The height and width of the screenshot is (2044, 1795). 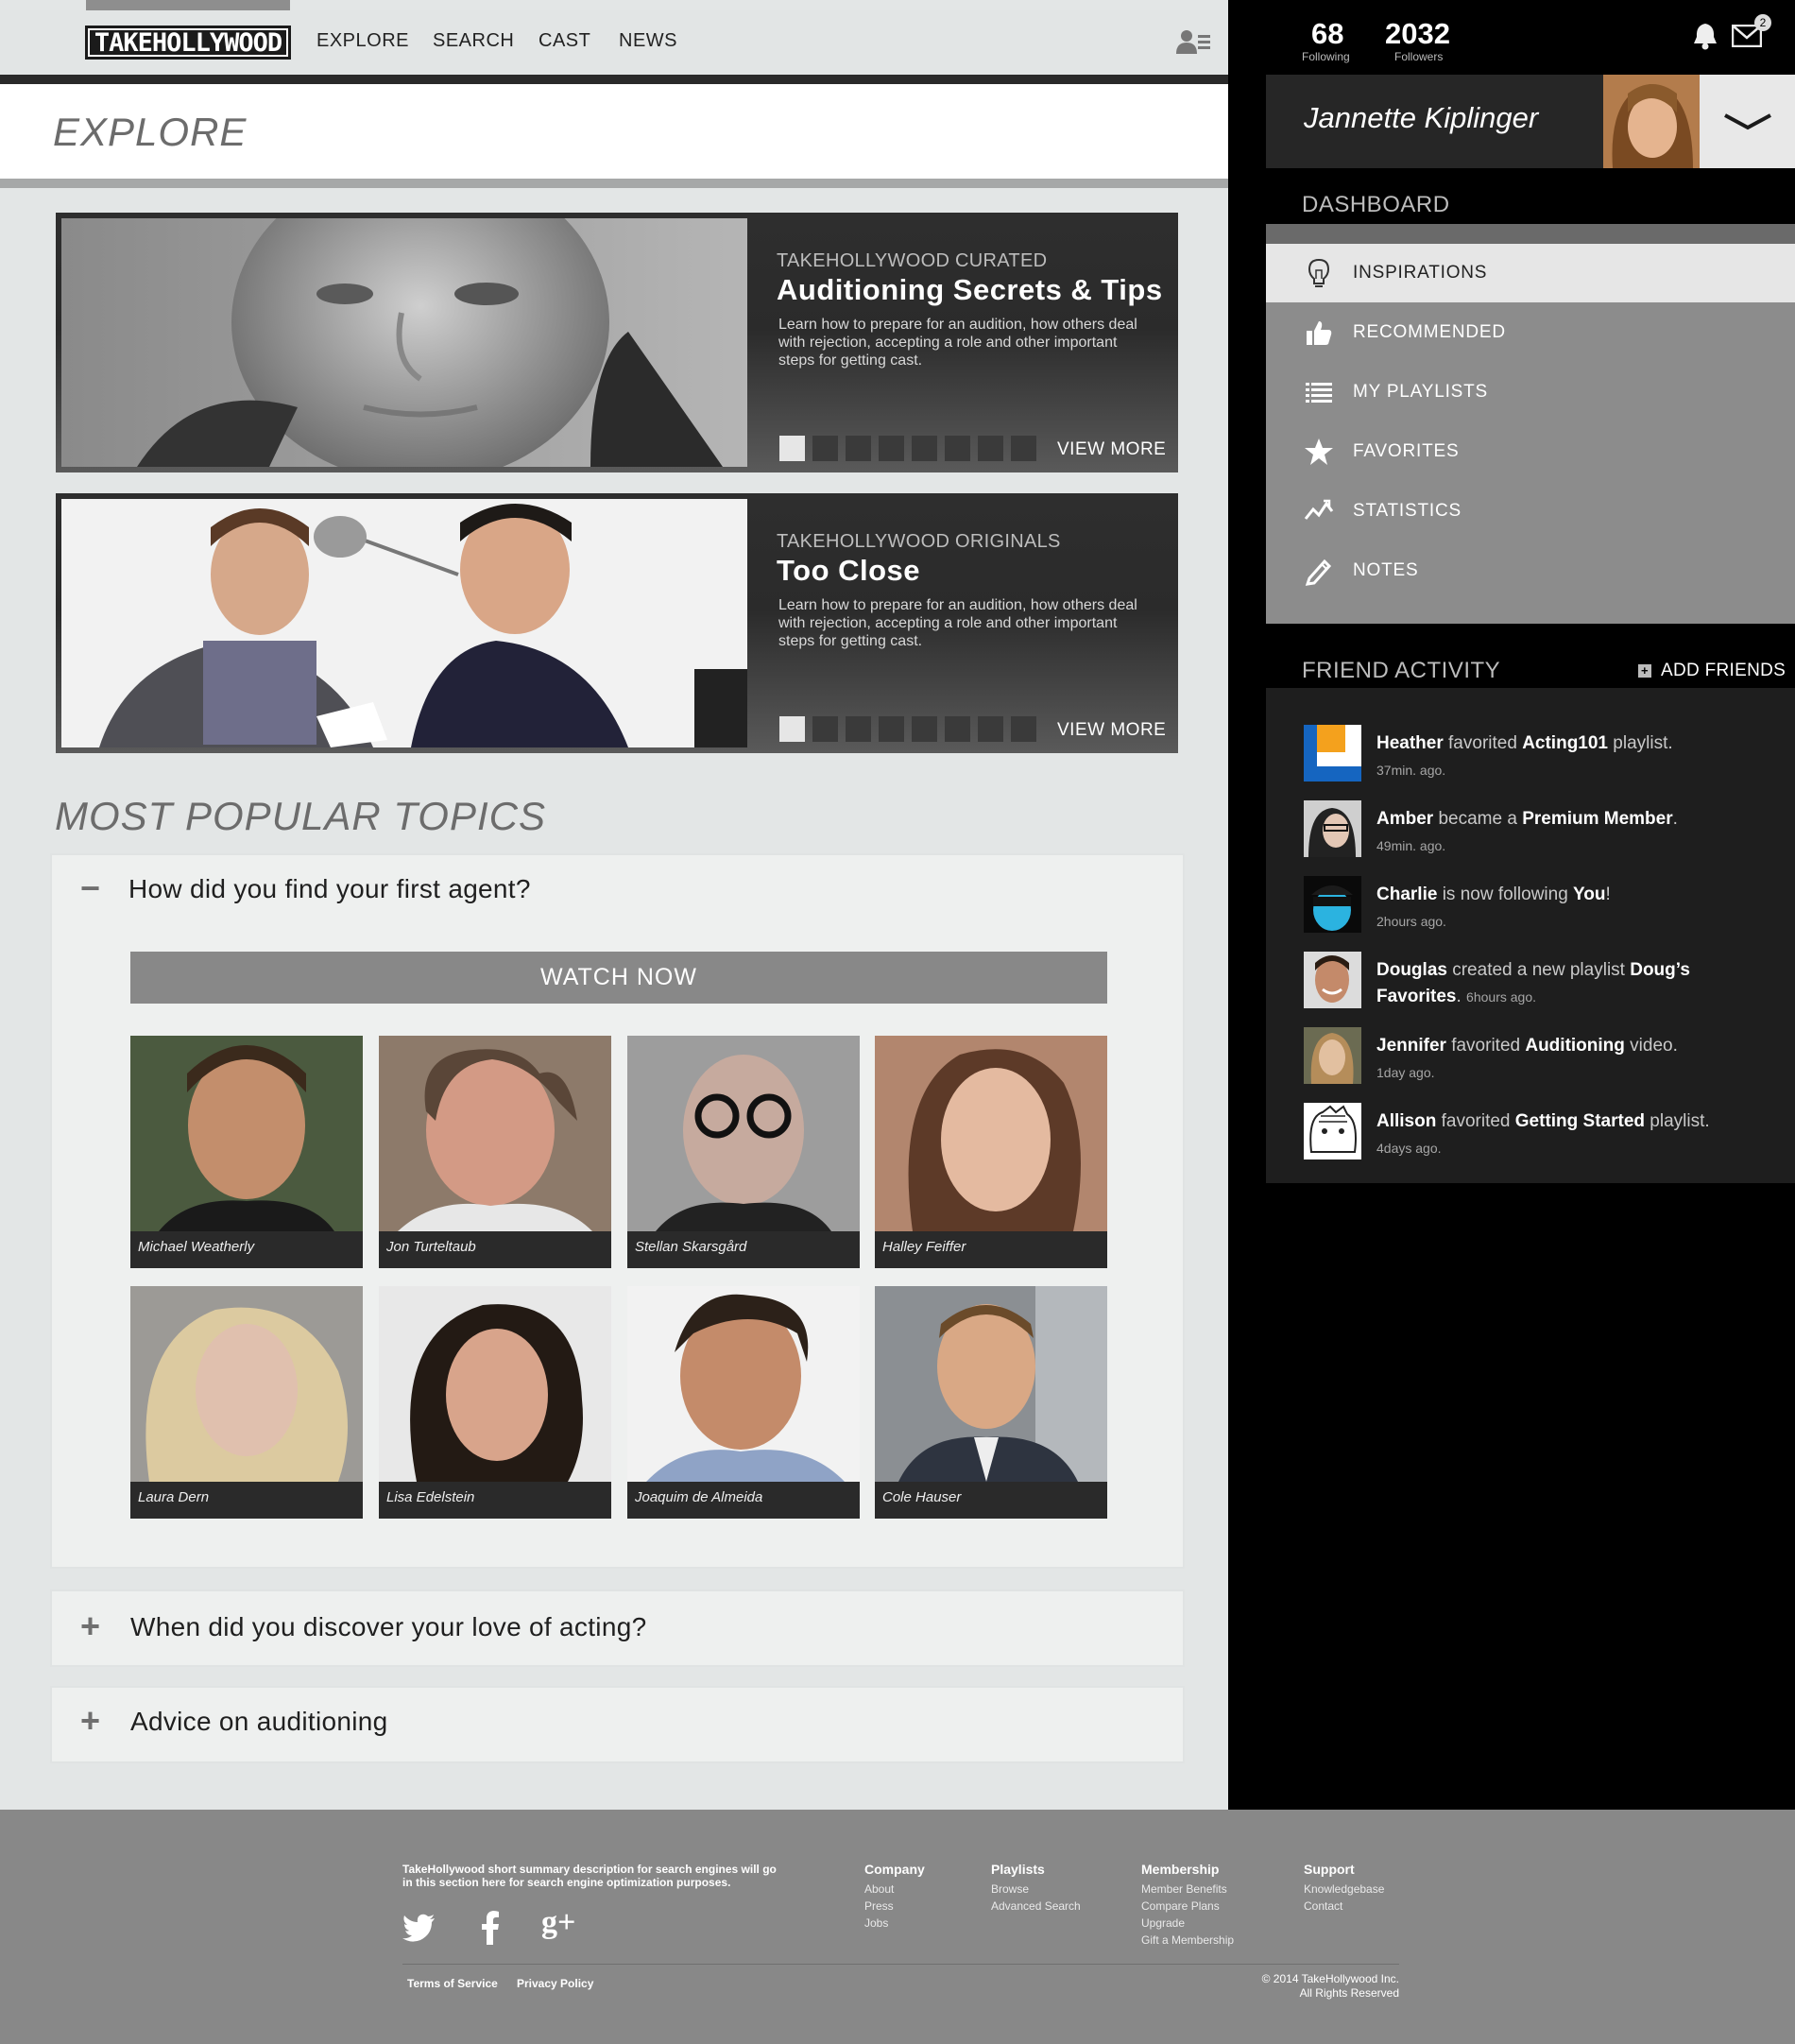 What do you see at coordinates (1748, 121) in the screenshot?
I see `user-menu-toggle` at bounding box center [1748, 121].